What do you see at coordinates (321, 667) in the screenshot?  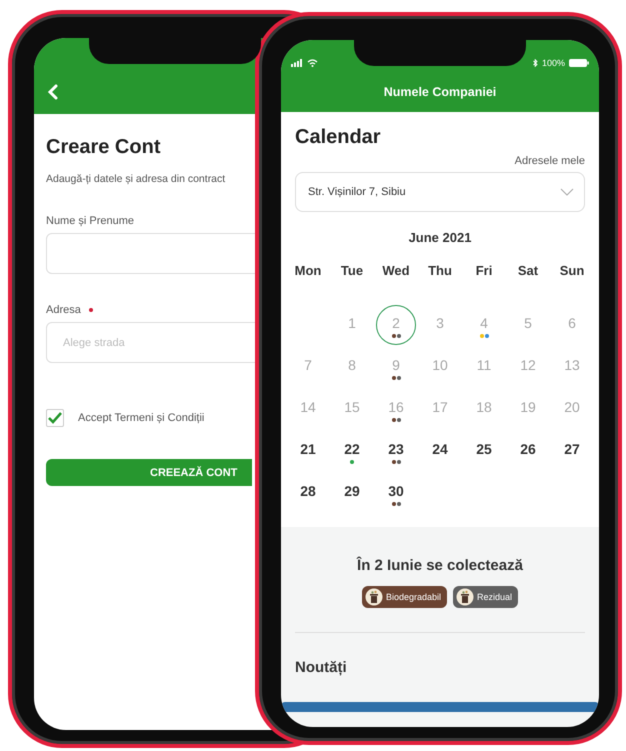 I see `section-title: Noutăți` at bounding box center [321, 667].